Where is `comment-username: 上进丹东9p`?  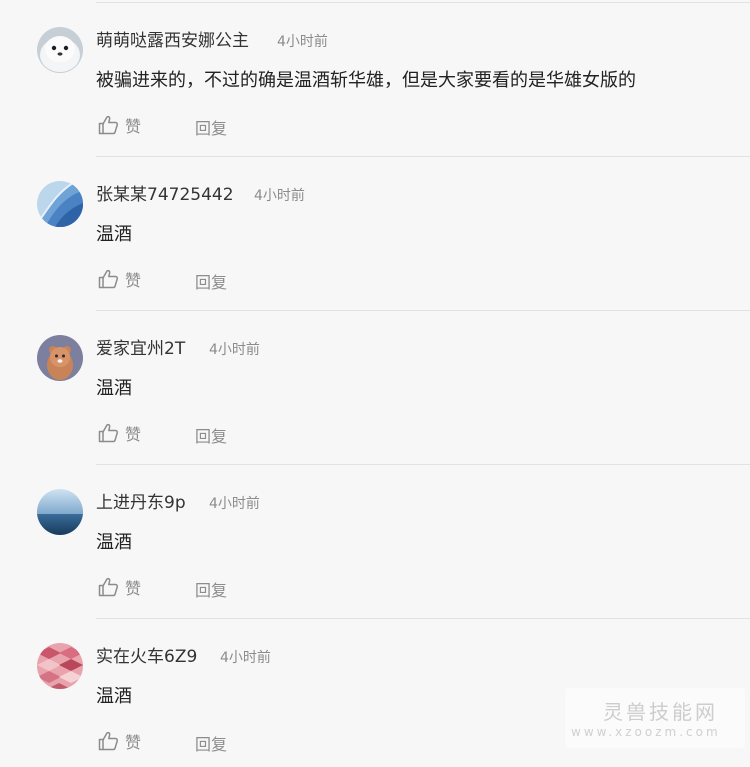
comment-username: 上进丹东9p is located at coordinates (141, 503).